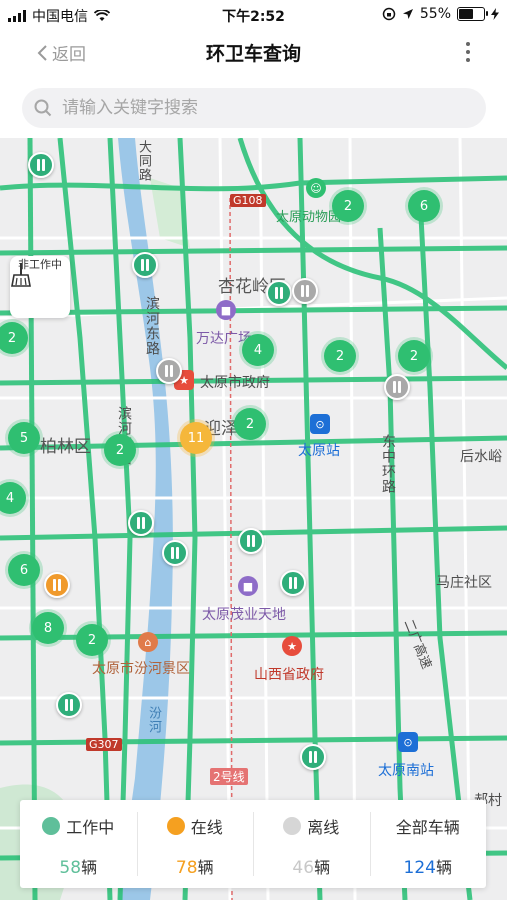 This screenshot has width=507, height=900. I want to click on map-label-mazhuang: 马庄社区, so click(464, 583).